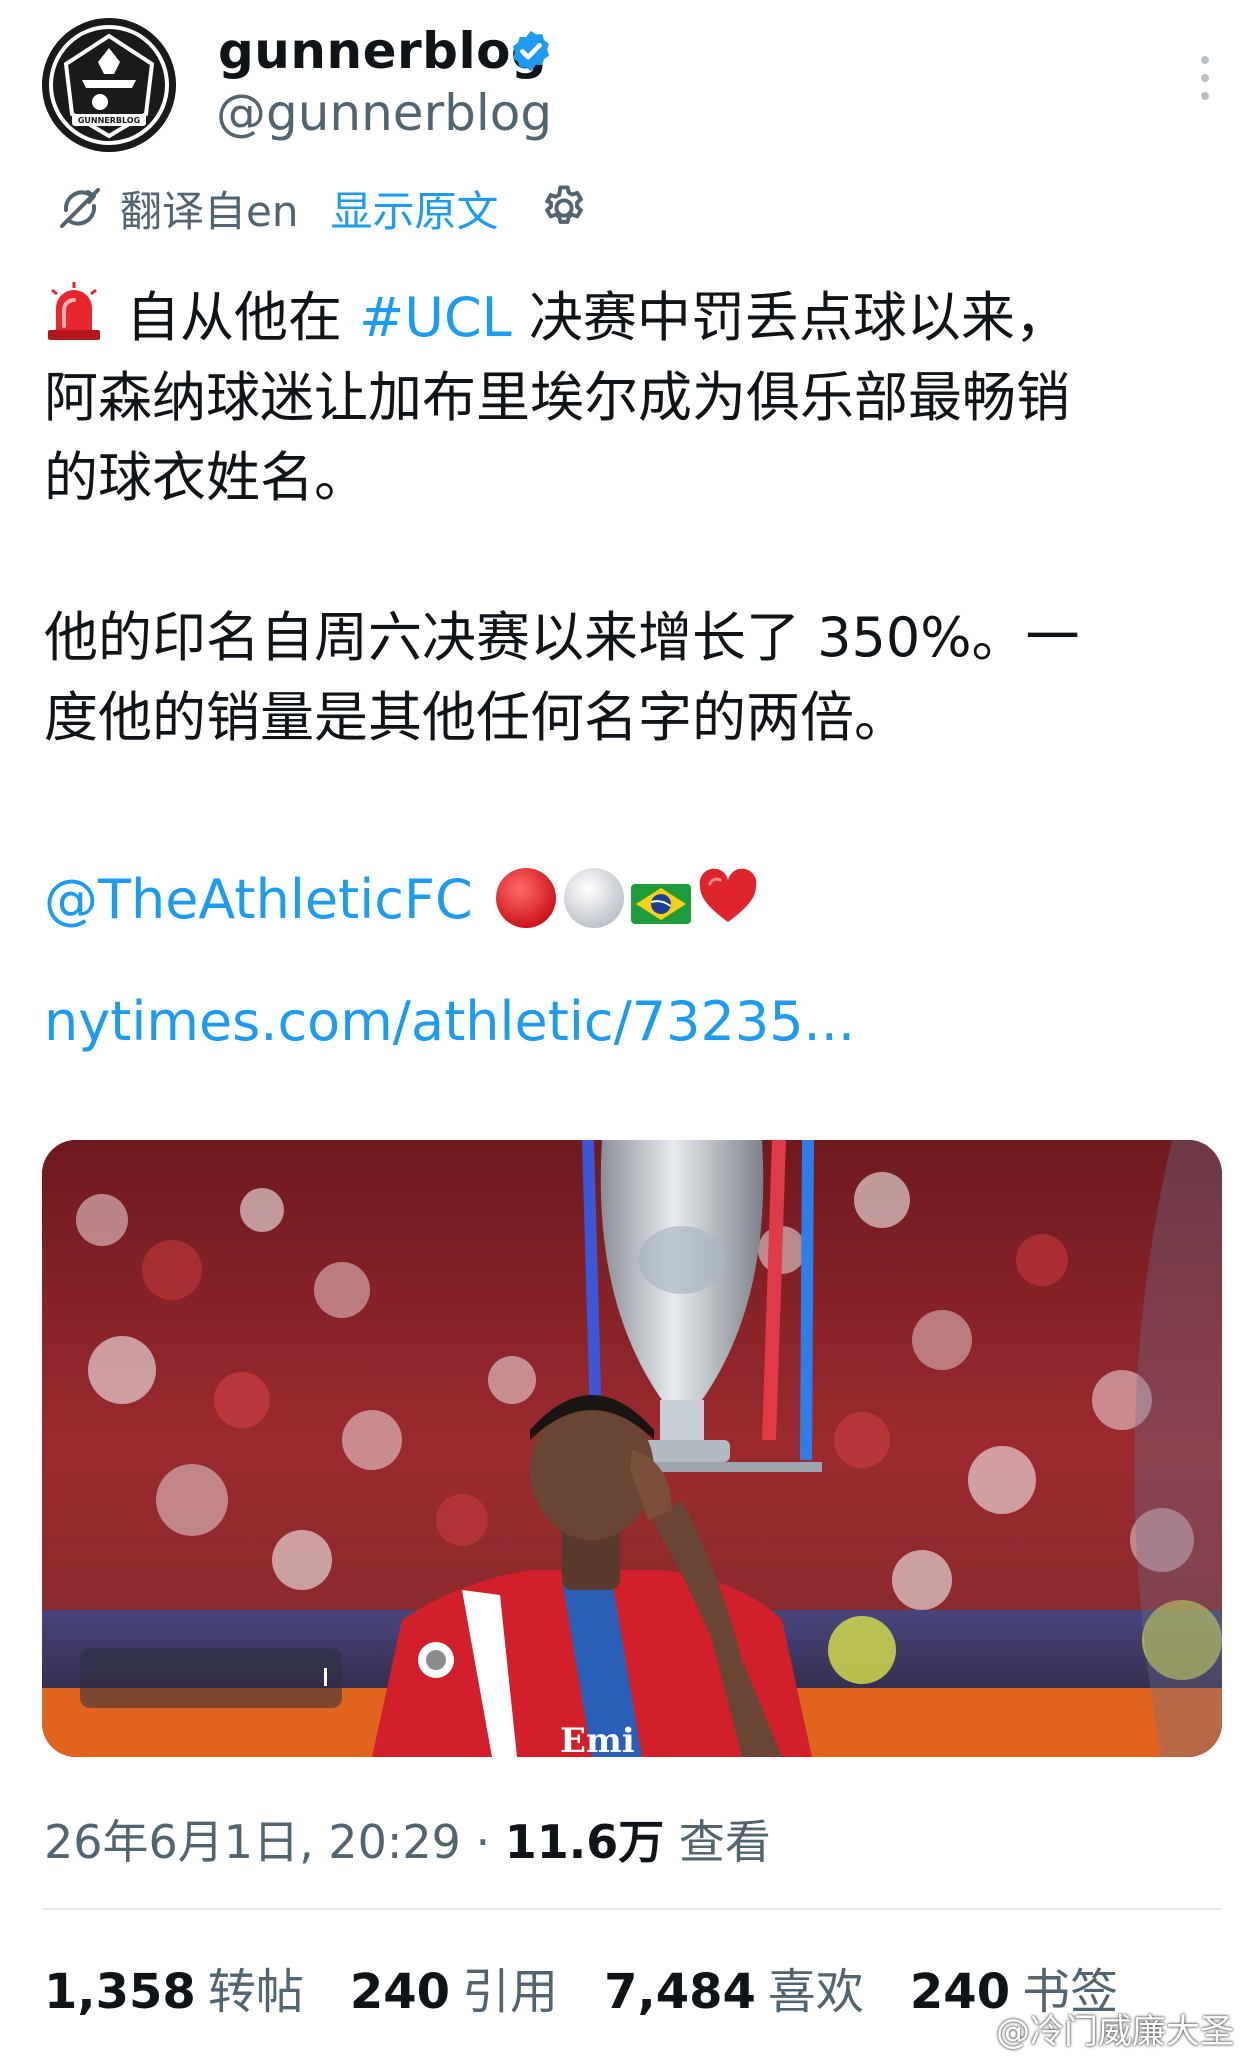 This screenshot has height=2060, width=1260. What do you see at coordinates (728, 895) in the screenshot?
I see `red-heart-emoji-icon` at bounding box center [728, 895].